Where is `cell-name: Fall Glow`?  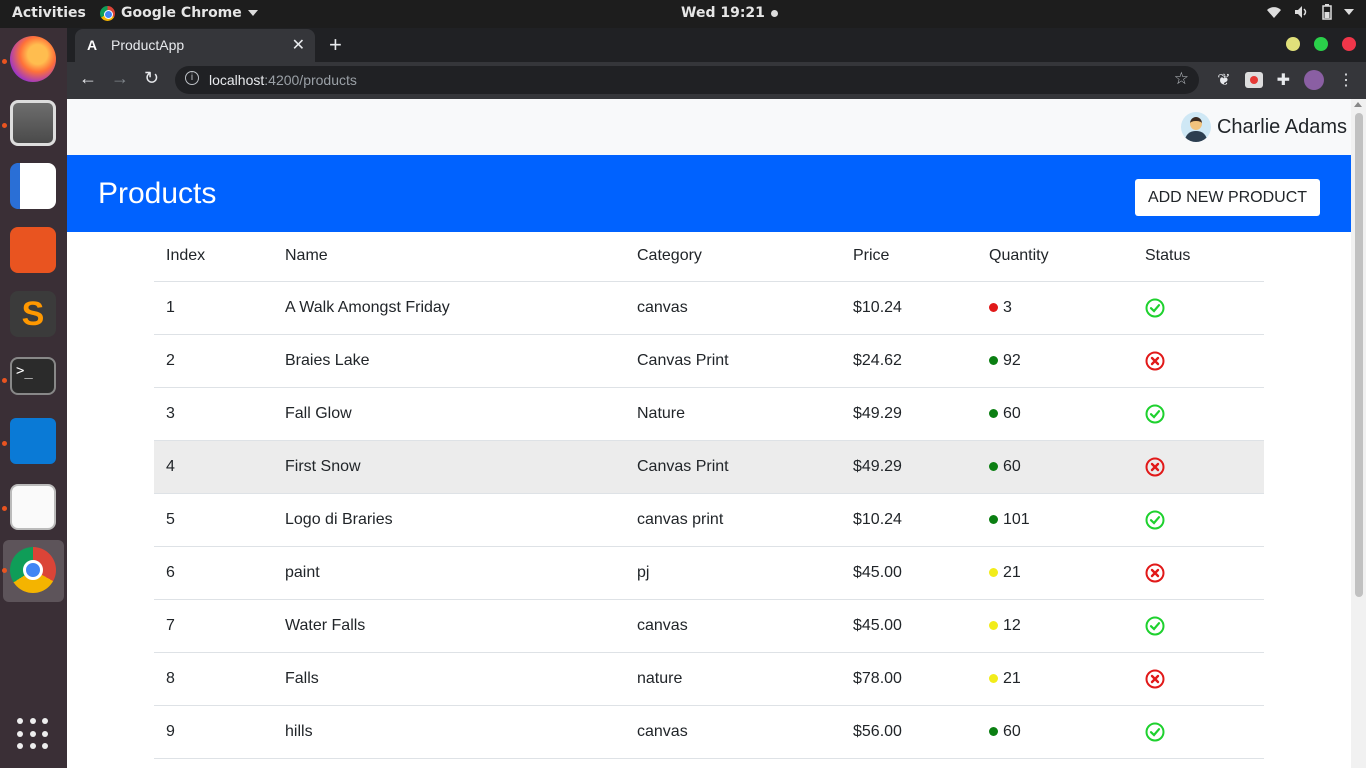 cell-name: Fall Glow is located at coordinates (449, 414).